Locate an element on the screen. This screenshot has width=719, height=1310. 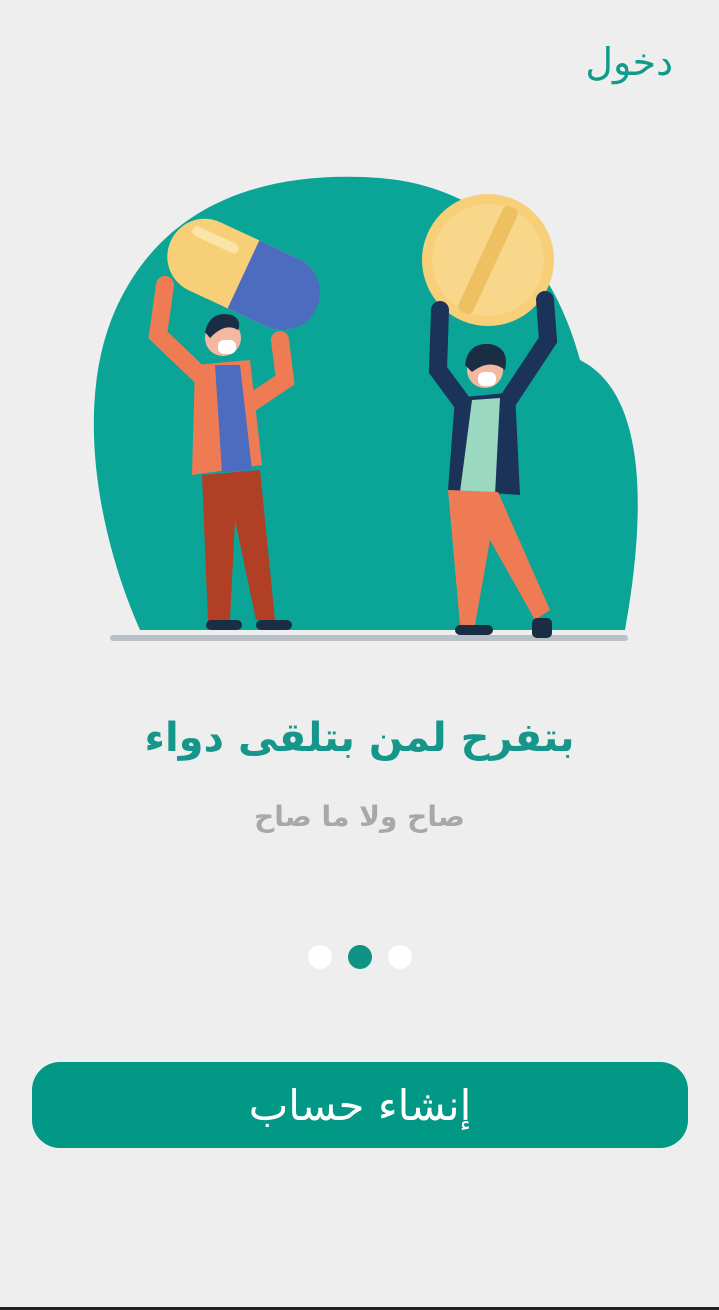
create-account-button: إنشاء حساب is located at coordinates (360, 1105).